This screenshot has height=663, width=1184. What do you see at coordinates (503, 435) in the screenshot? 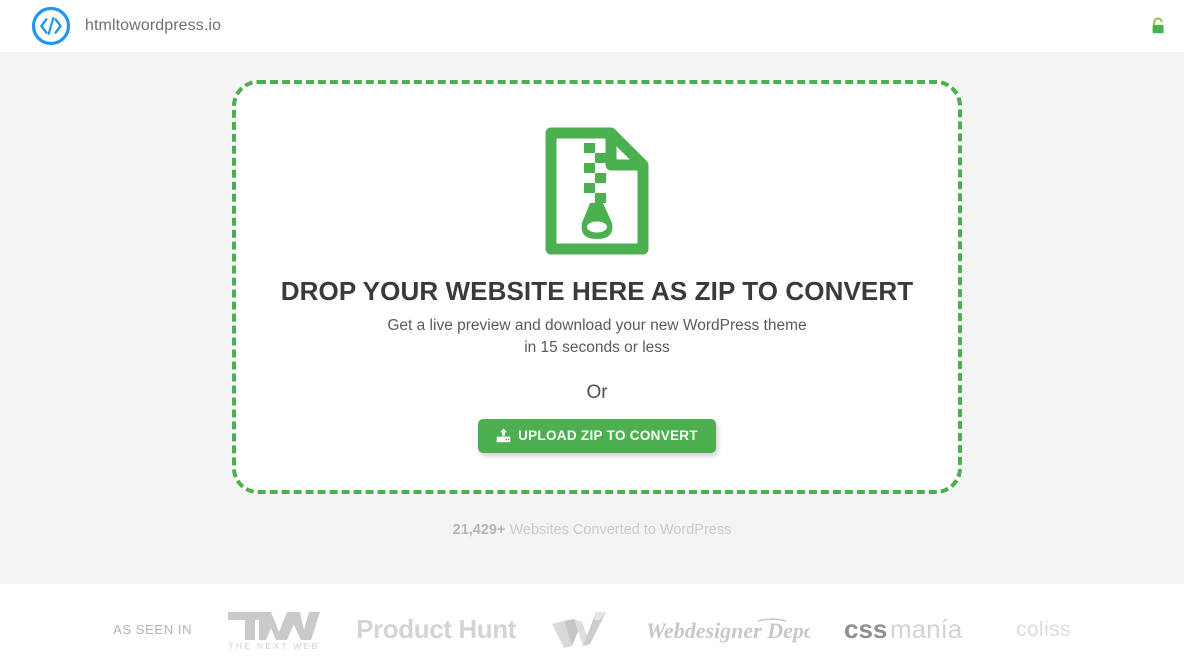
I see `upload-icon` at bounding box center [503, 435].